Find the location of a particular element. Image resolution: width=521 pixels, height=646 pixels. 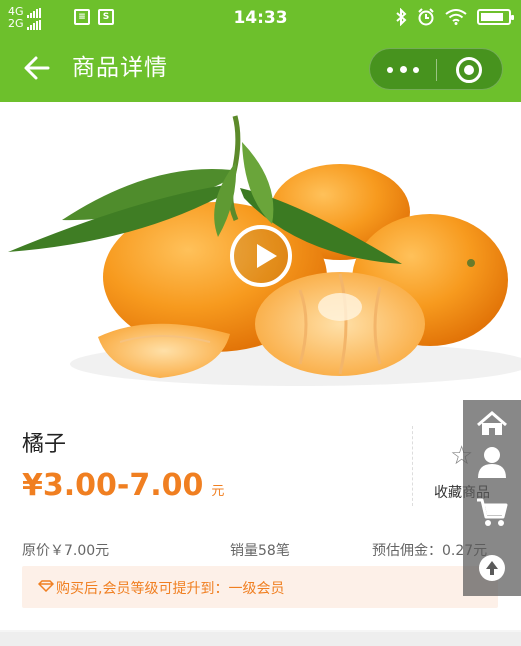

bluetooth-icon is located at coordinates (401, 17).